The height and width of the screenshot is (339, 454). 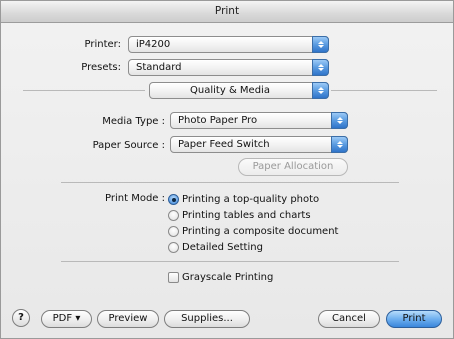 I want to click on help-icon: ?, so click(x=21, y=318).